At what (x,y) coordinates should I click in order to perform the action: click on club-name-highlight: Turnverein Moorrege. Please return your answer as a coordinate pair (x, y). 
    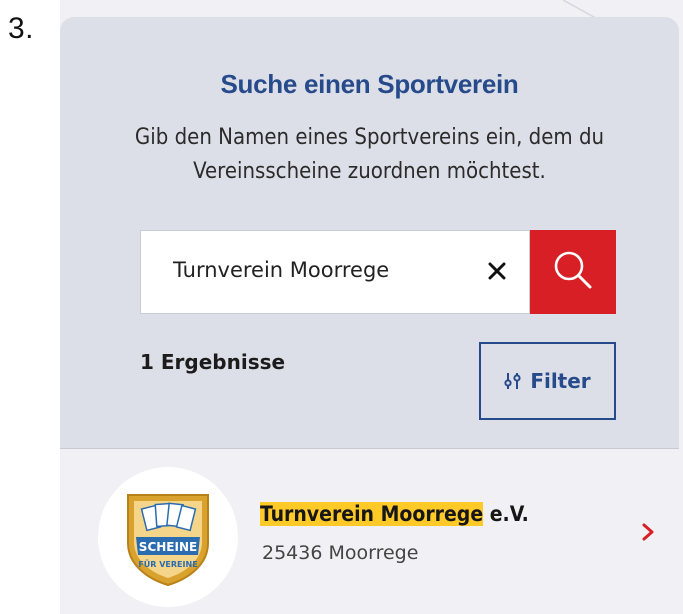
    Looking at the image, I should click on (372, 514).